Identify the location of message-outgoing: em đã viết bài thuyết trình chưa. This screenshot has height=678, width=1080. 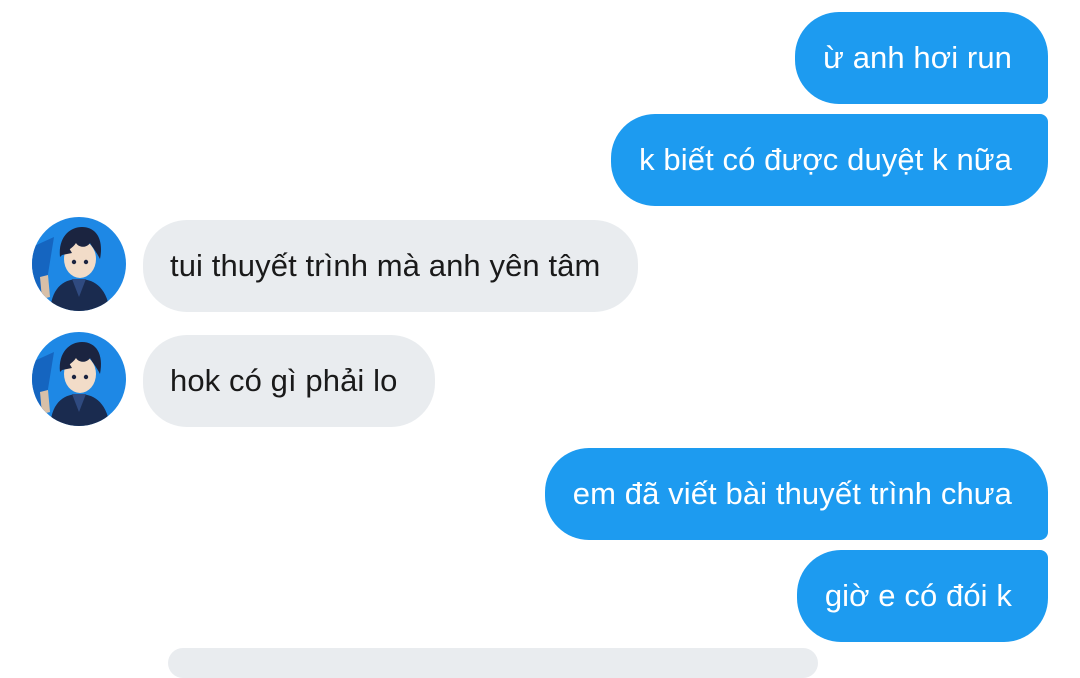
(796, 494).